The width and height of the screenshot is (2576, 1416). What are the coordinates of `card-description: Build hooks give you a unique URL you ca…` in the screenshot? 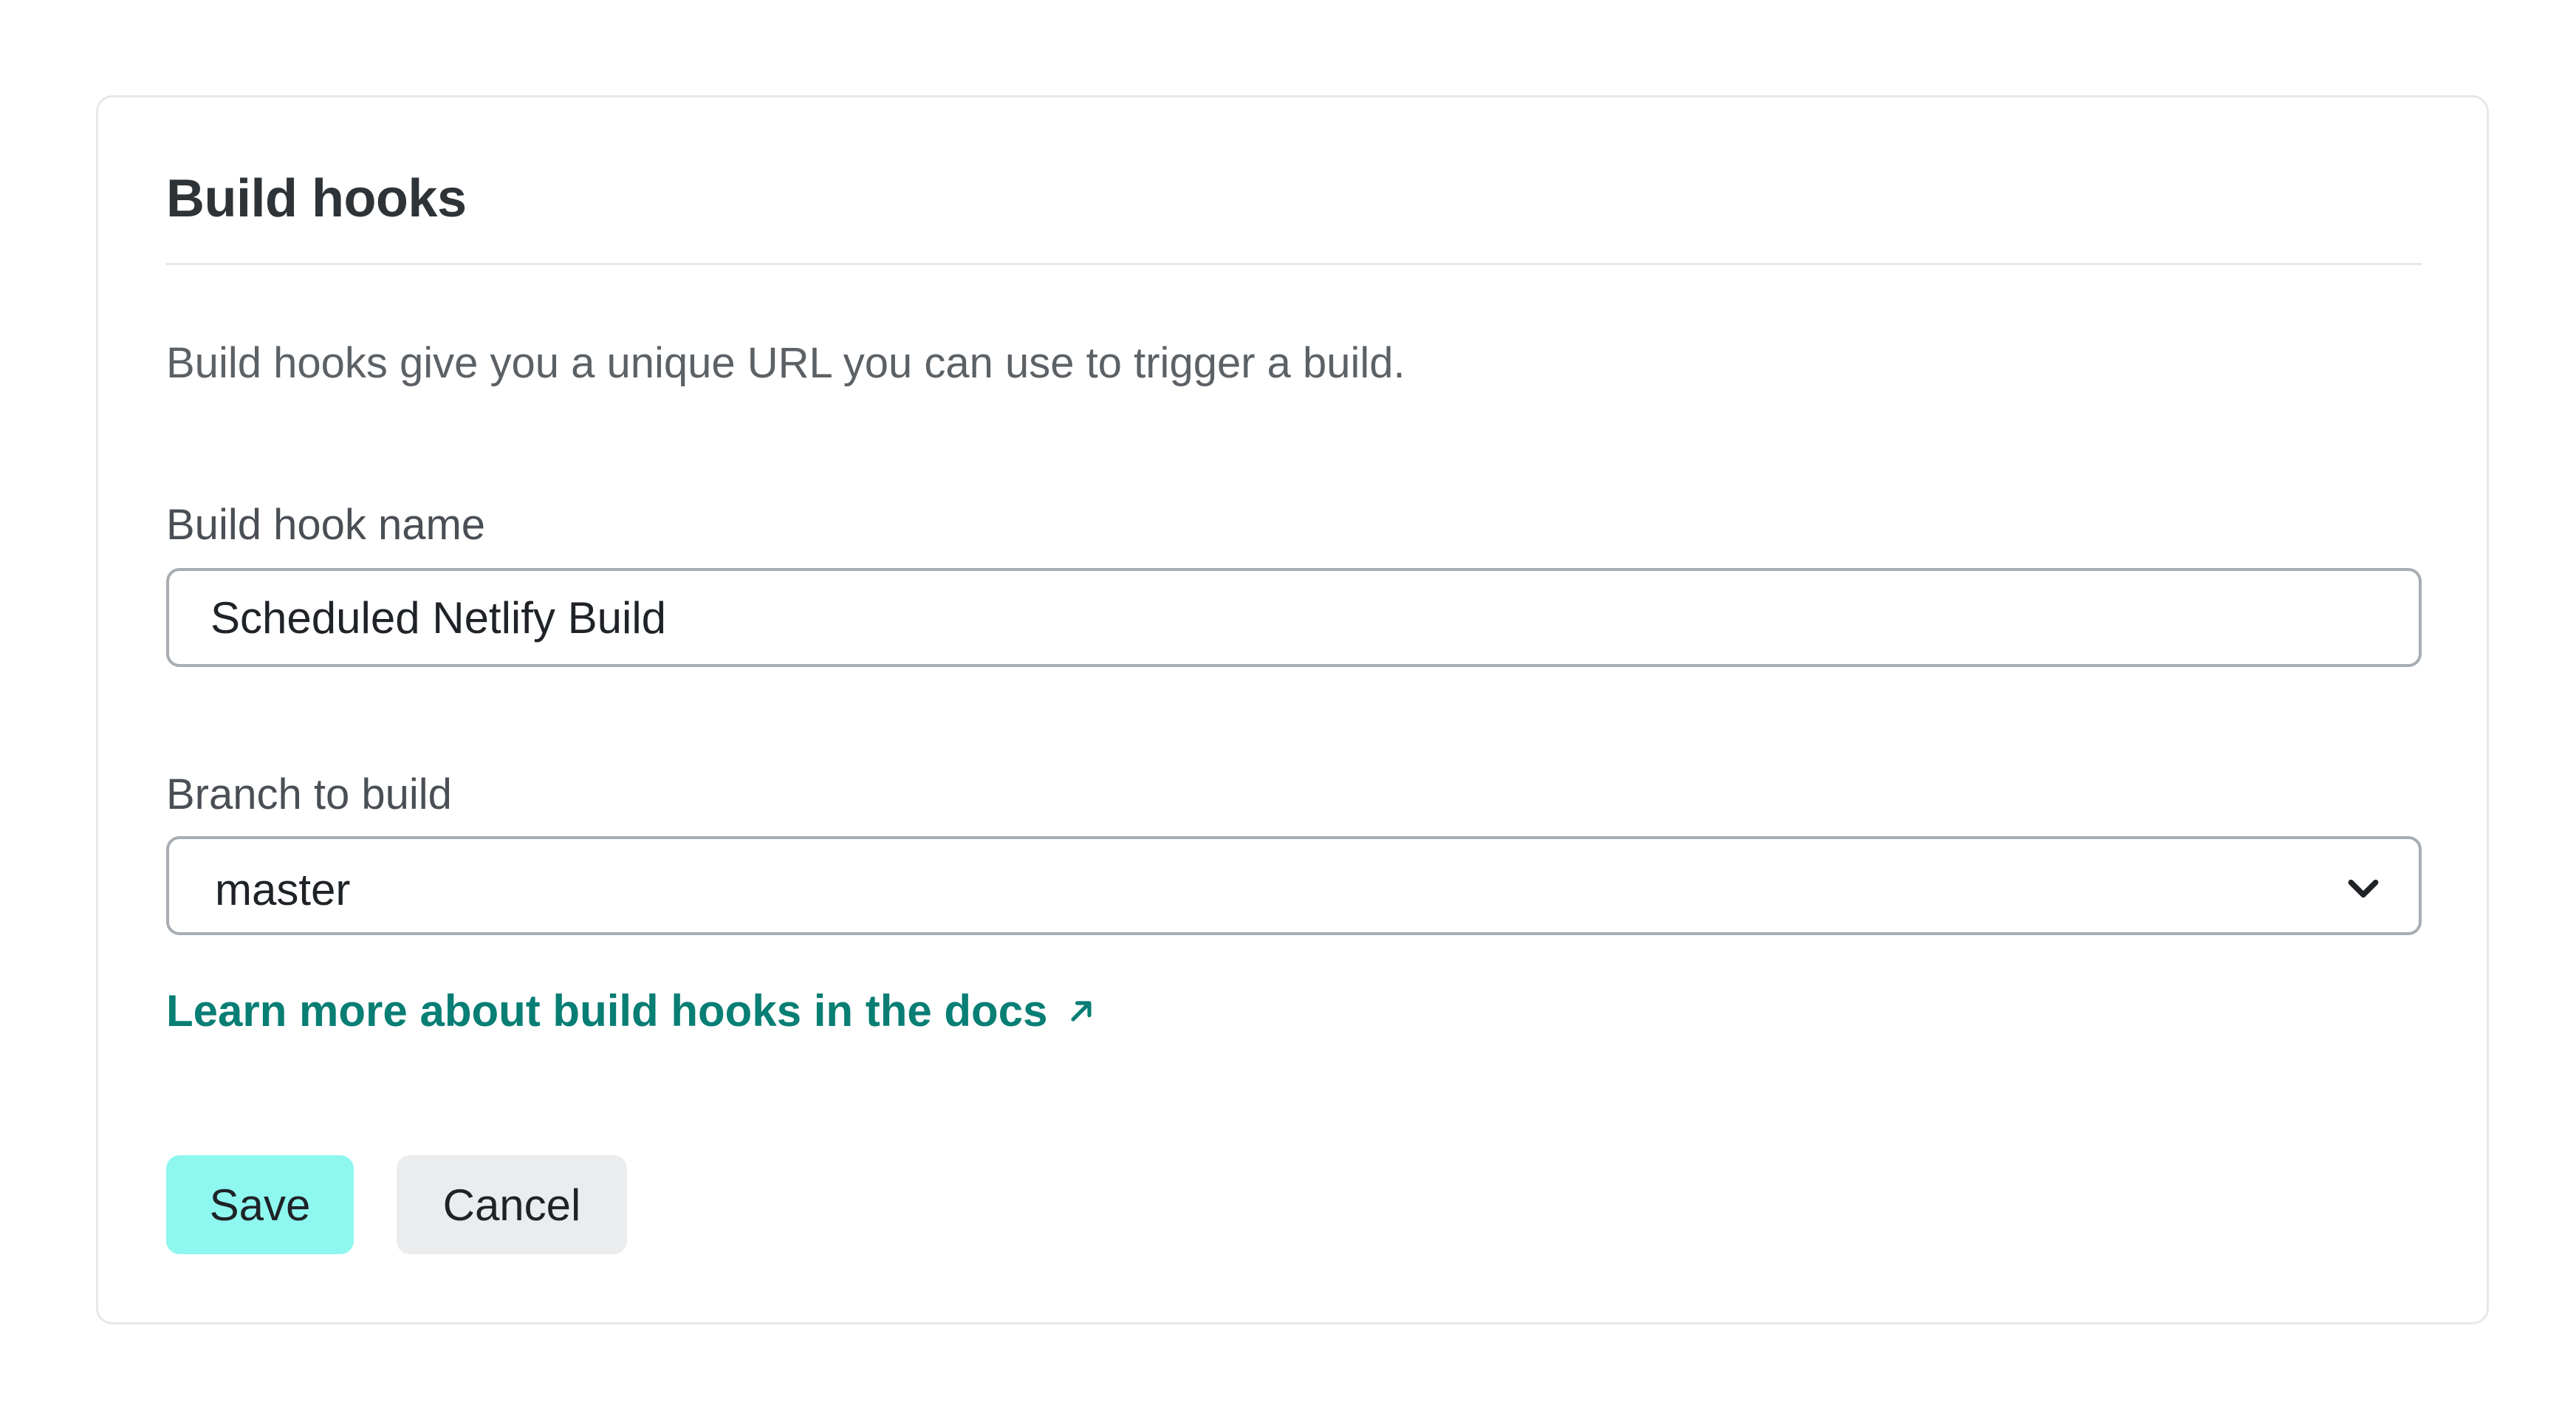 It's located at (785, 363).